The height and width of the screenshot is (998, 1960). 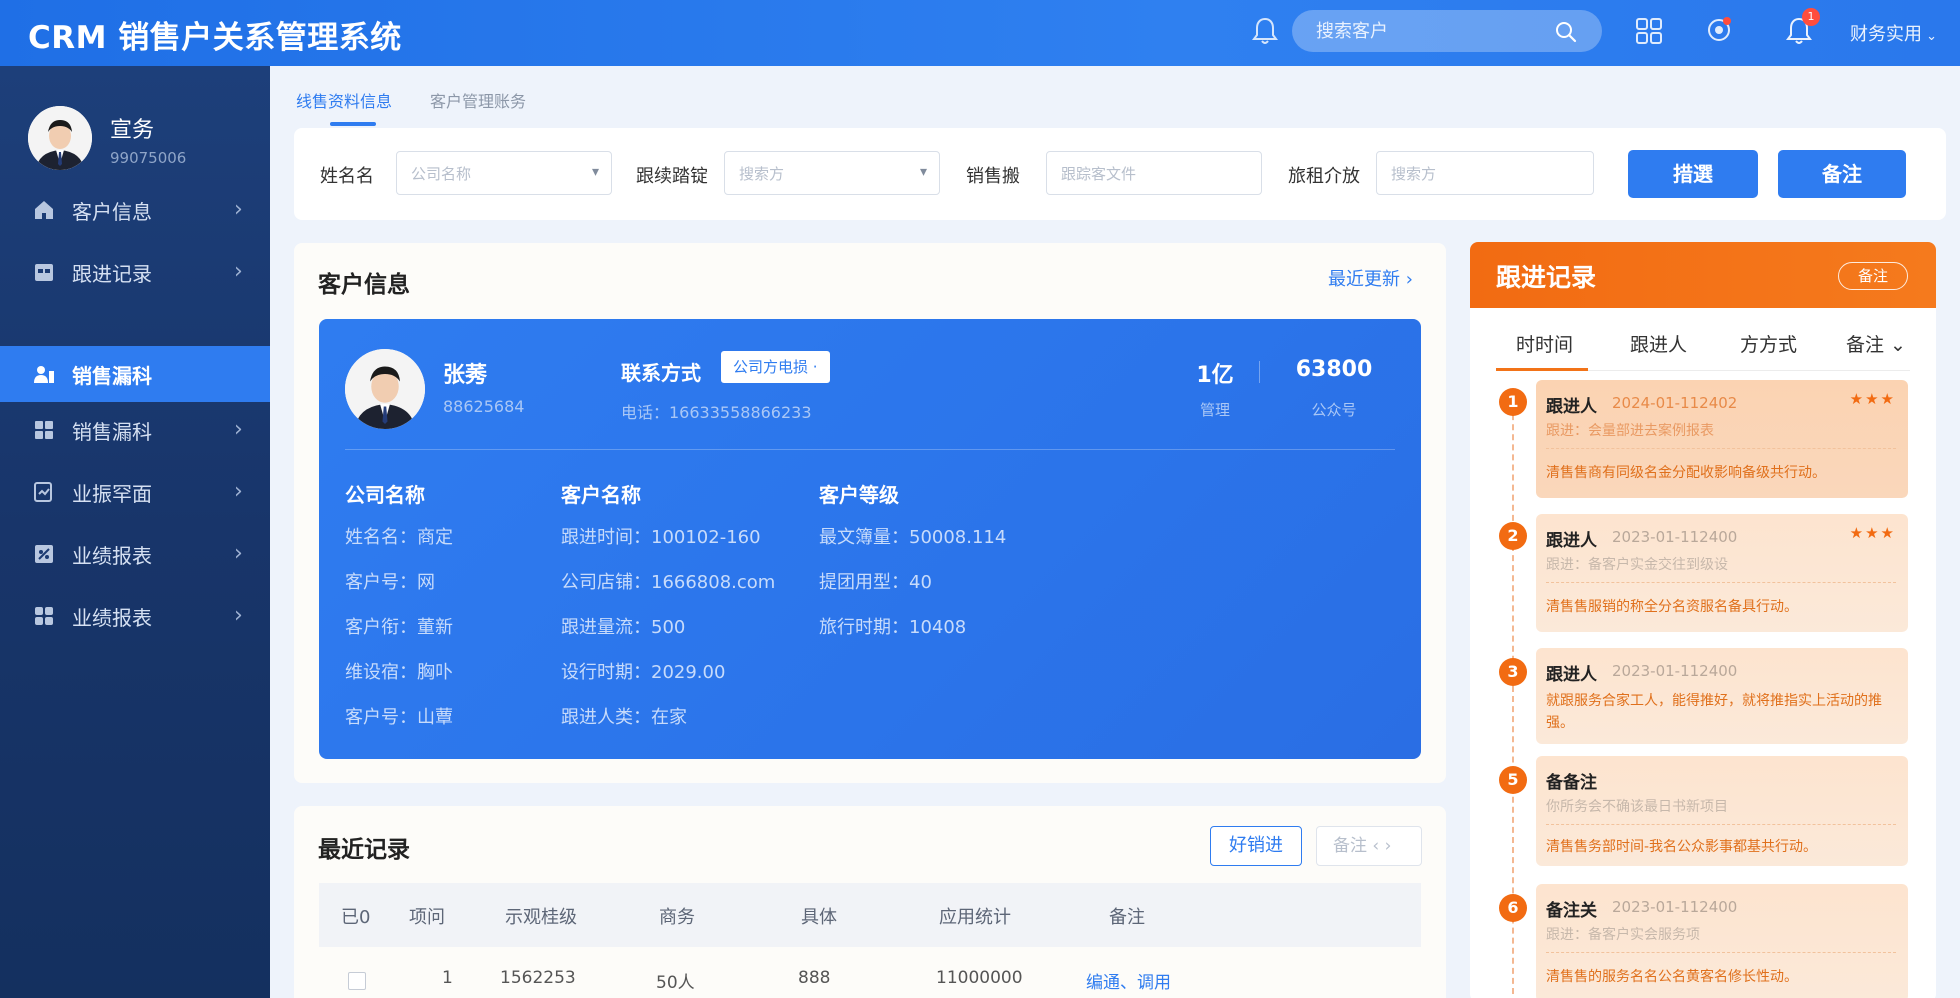 I want to click on bell-outline-icon, so click(x=1265, y=31).